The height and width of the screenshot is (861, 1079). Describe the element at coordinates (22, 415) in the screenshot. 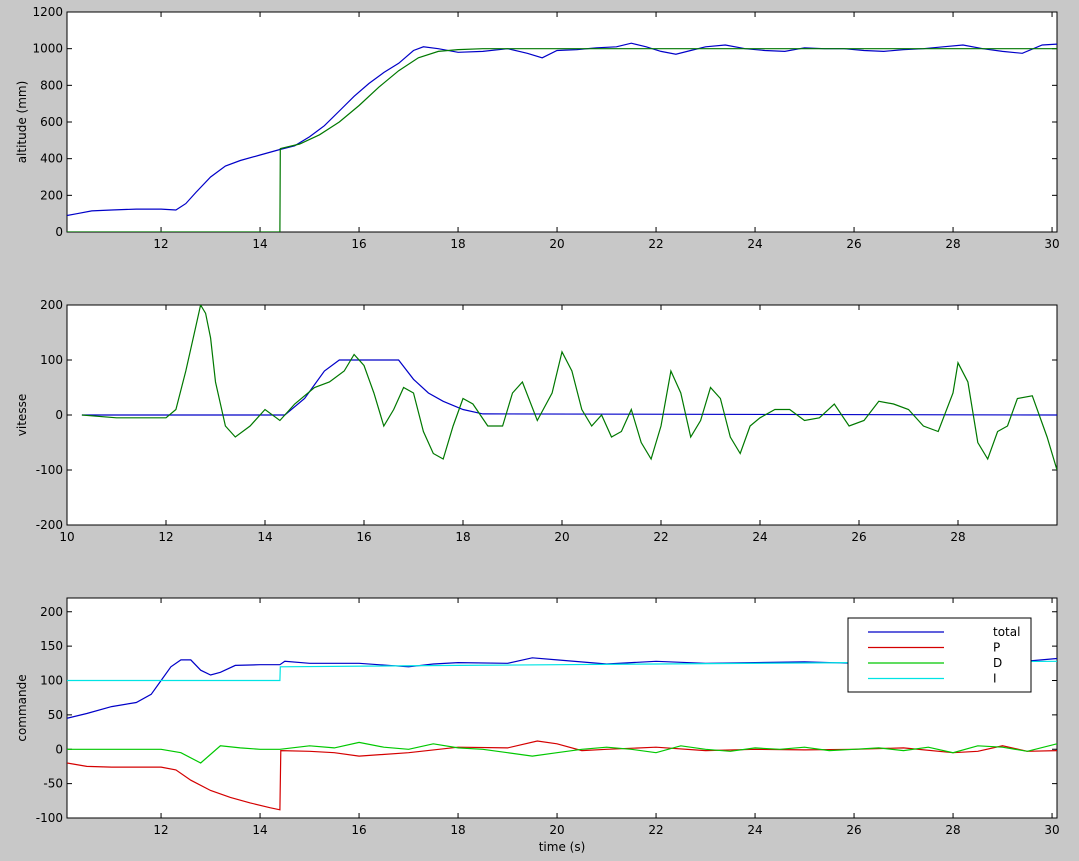

I see `y-axis-label: vitesse` at that location.